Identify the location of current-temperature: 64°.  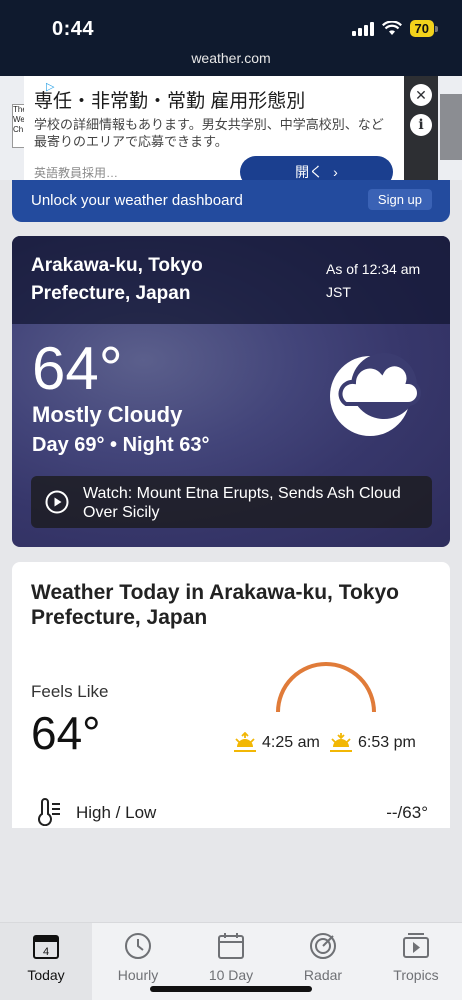
(77, 368).